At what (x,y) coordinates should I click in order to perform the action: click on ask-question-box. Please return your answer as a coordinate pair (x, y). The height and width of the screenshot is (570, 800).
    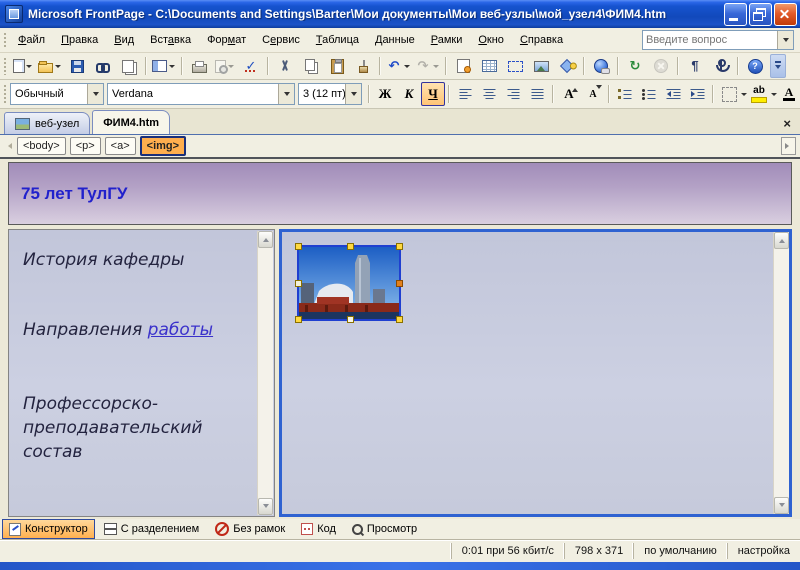
    Looking at the image, I should click on (718, 40).